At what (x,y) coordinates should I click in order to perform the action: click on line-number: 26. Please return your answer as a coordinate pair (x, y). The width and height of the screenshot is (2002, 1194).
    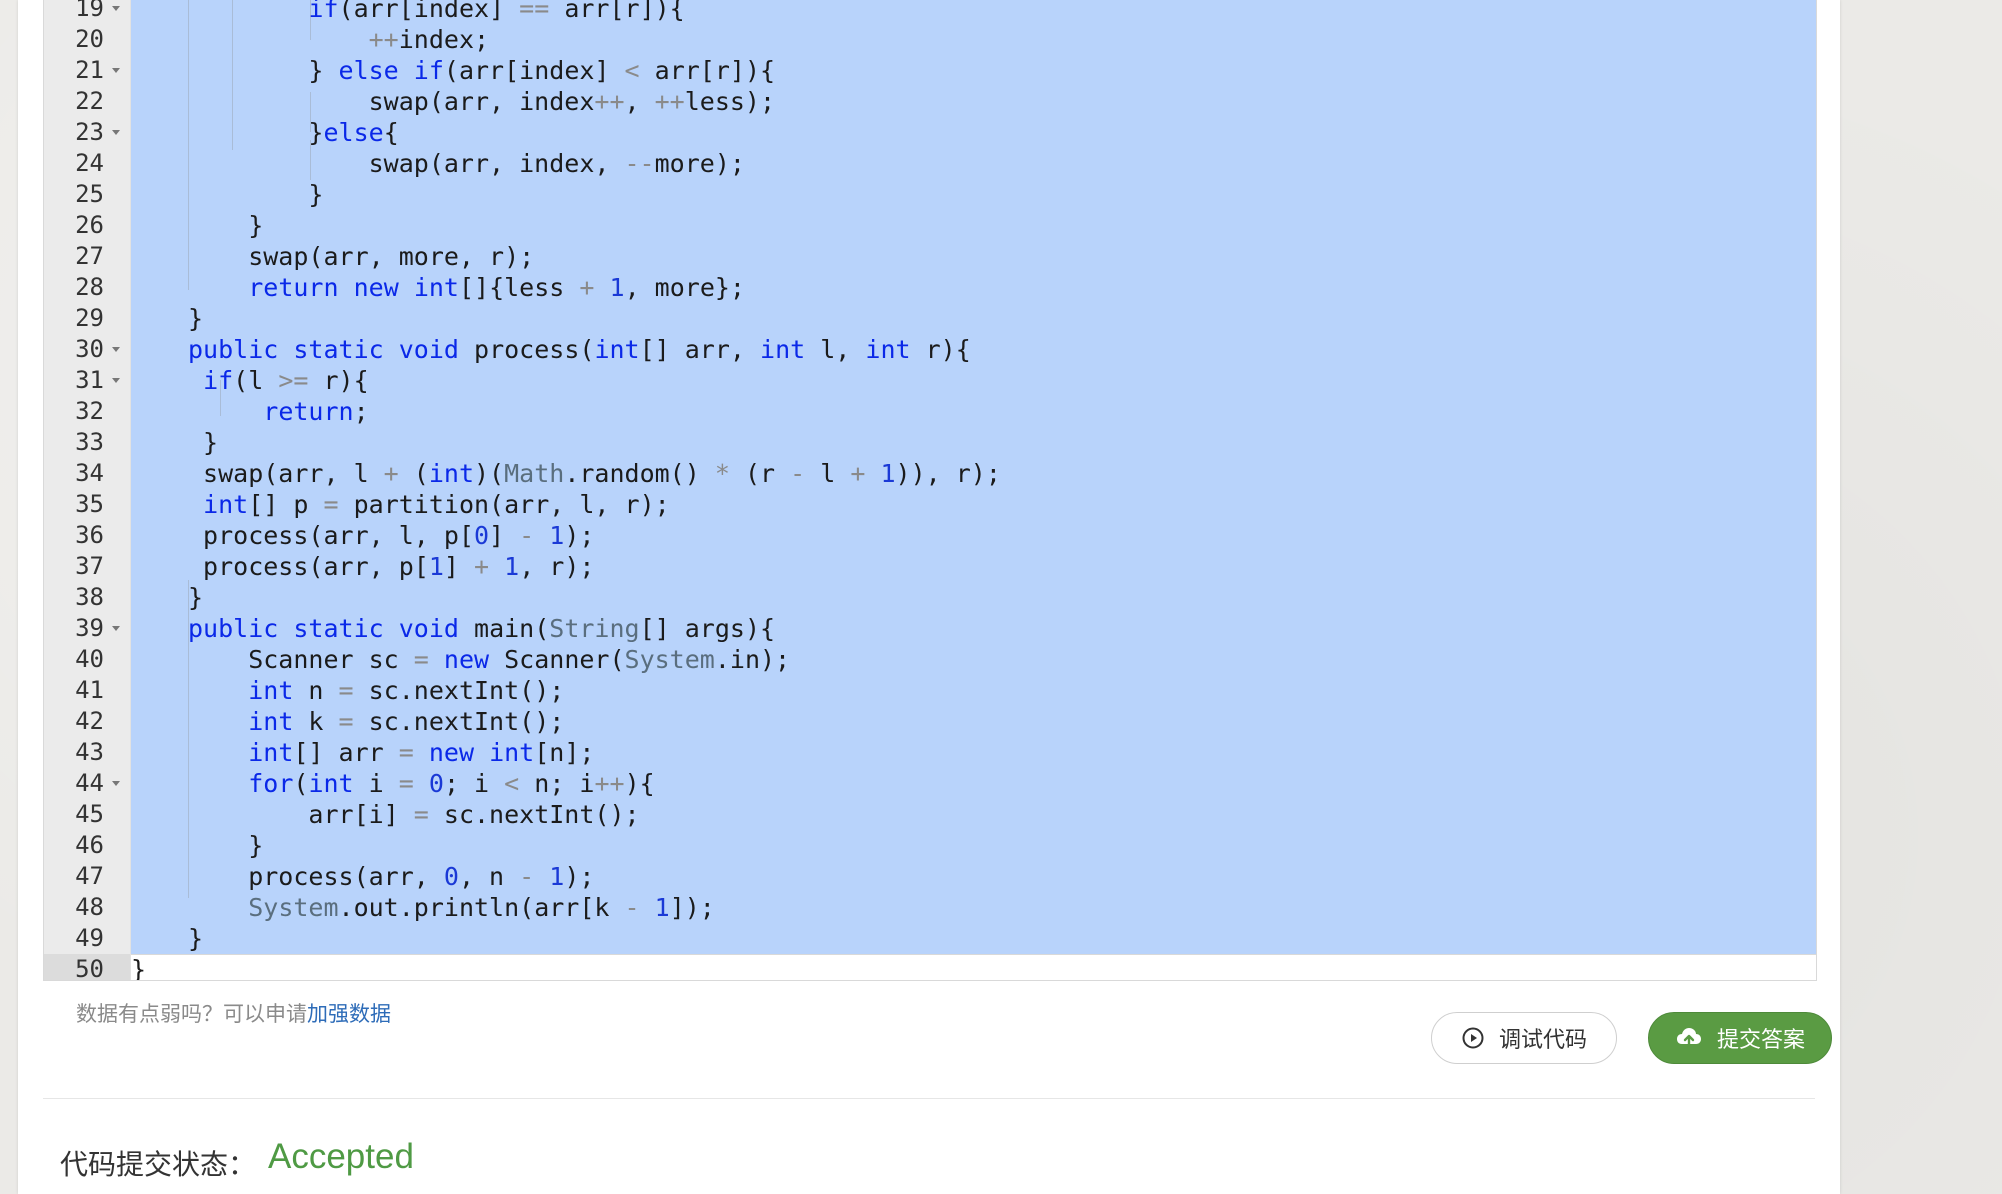
    Looking at the image, I should click on (89, 225).